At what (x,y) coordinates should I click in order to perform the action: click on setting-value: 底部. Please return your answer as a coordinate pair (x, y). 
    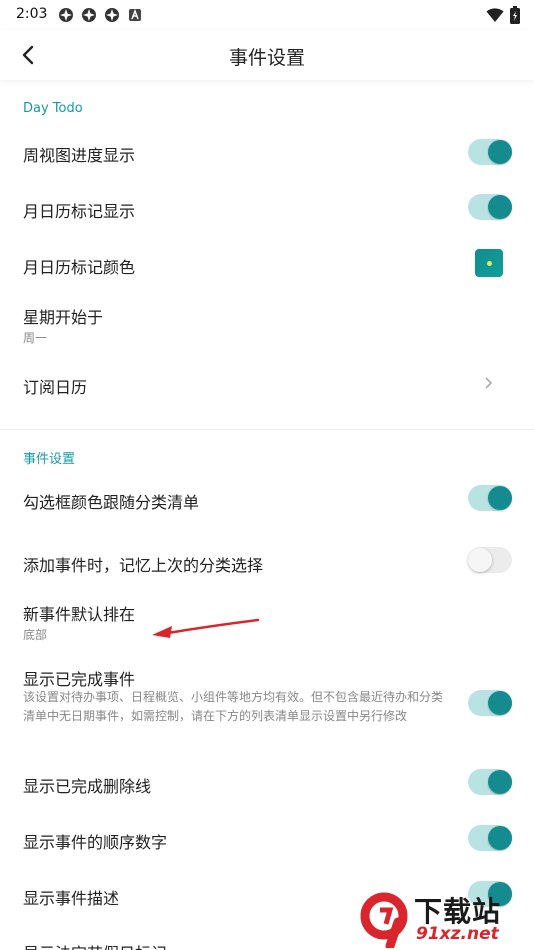
    Looking at the image, I should click on (35, 635).